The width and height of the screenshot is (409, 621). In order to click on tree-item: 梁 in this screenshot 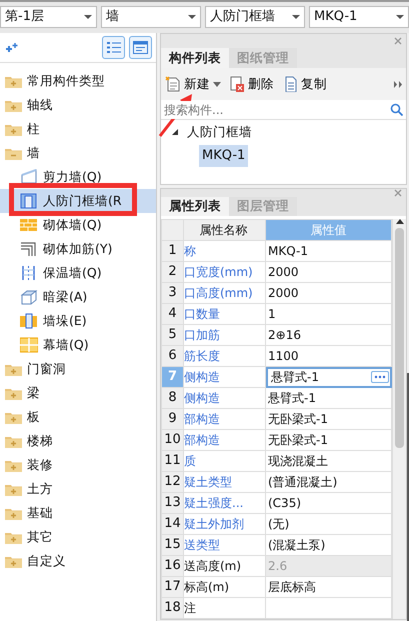, I will do `click(33, 393)`.